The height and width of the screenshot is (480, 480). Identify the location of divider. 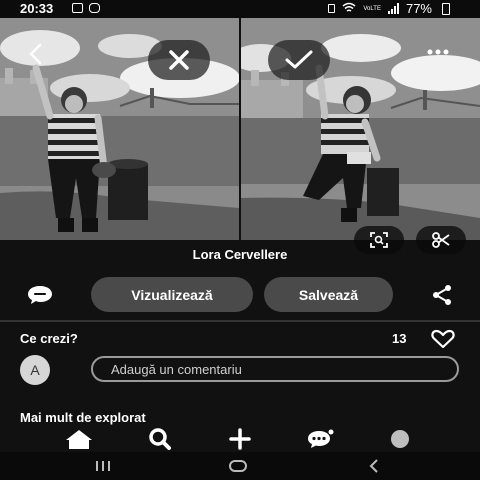
(240, 321).